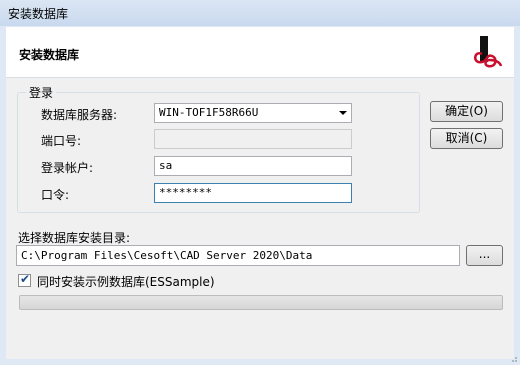  I want to click on progress-bar, so click(261, 302).